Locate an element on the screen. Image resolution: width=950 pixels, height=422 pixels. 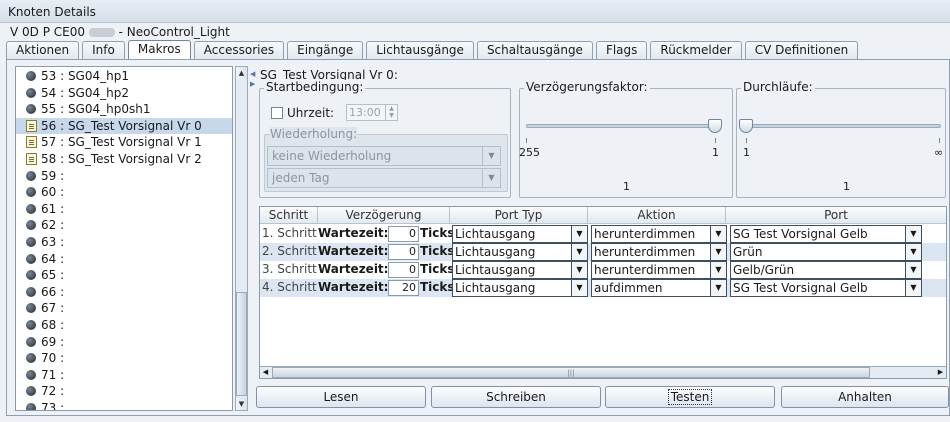
scroll-left-icon: ◀ is located at coordinates (265, 372).